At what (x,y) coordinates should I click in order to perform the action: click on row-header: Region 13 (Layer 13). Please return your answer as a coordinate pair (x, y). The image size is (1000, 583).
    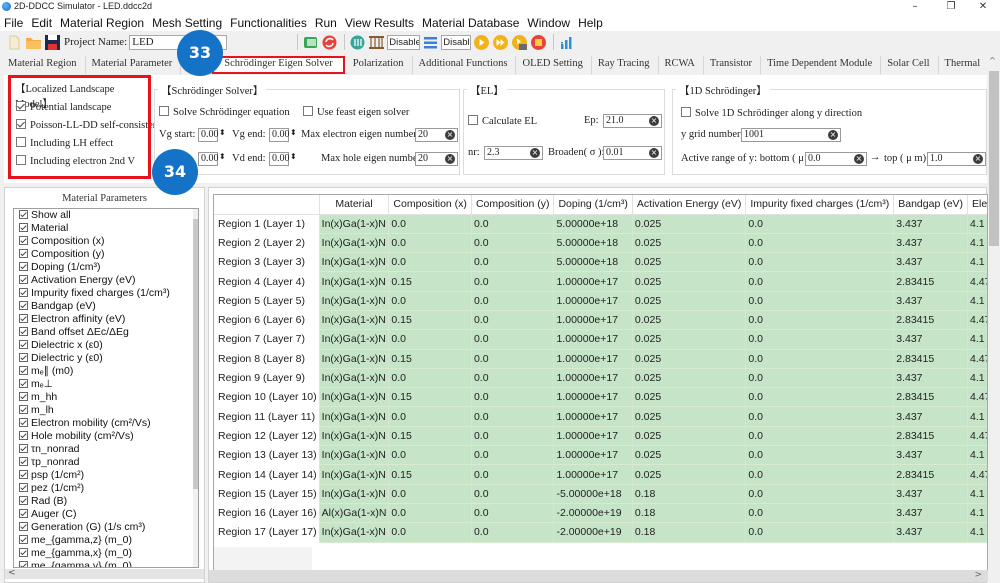
    Looking at the image, I should click on (267, 455).